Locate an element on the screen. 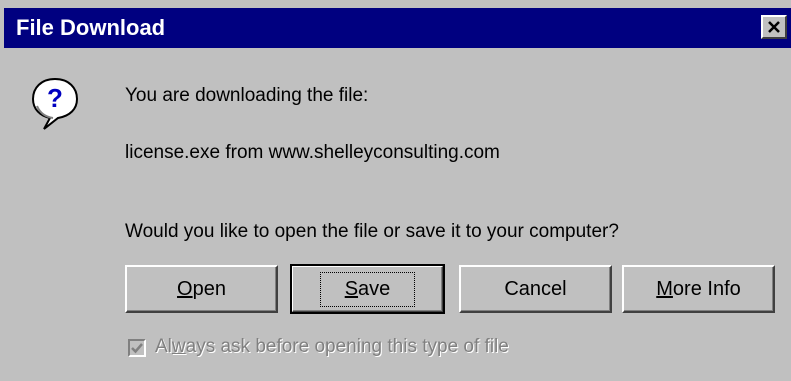  message-line-1: You are downloading the file: is located at coordinates (247, 95).